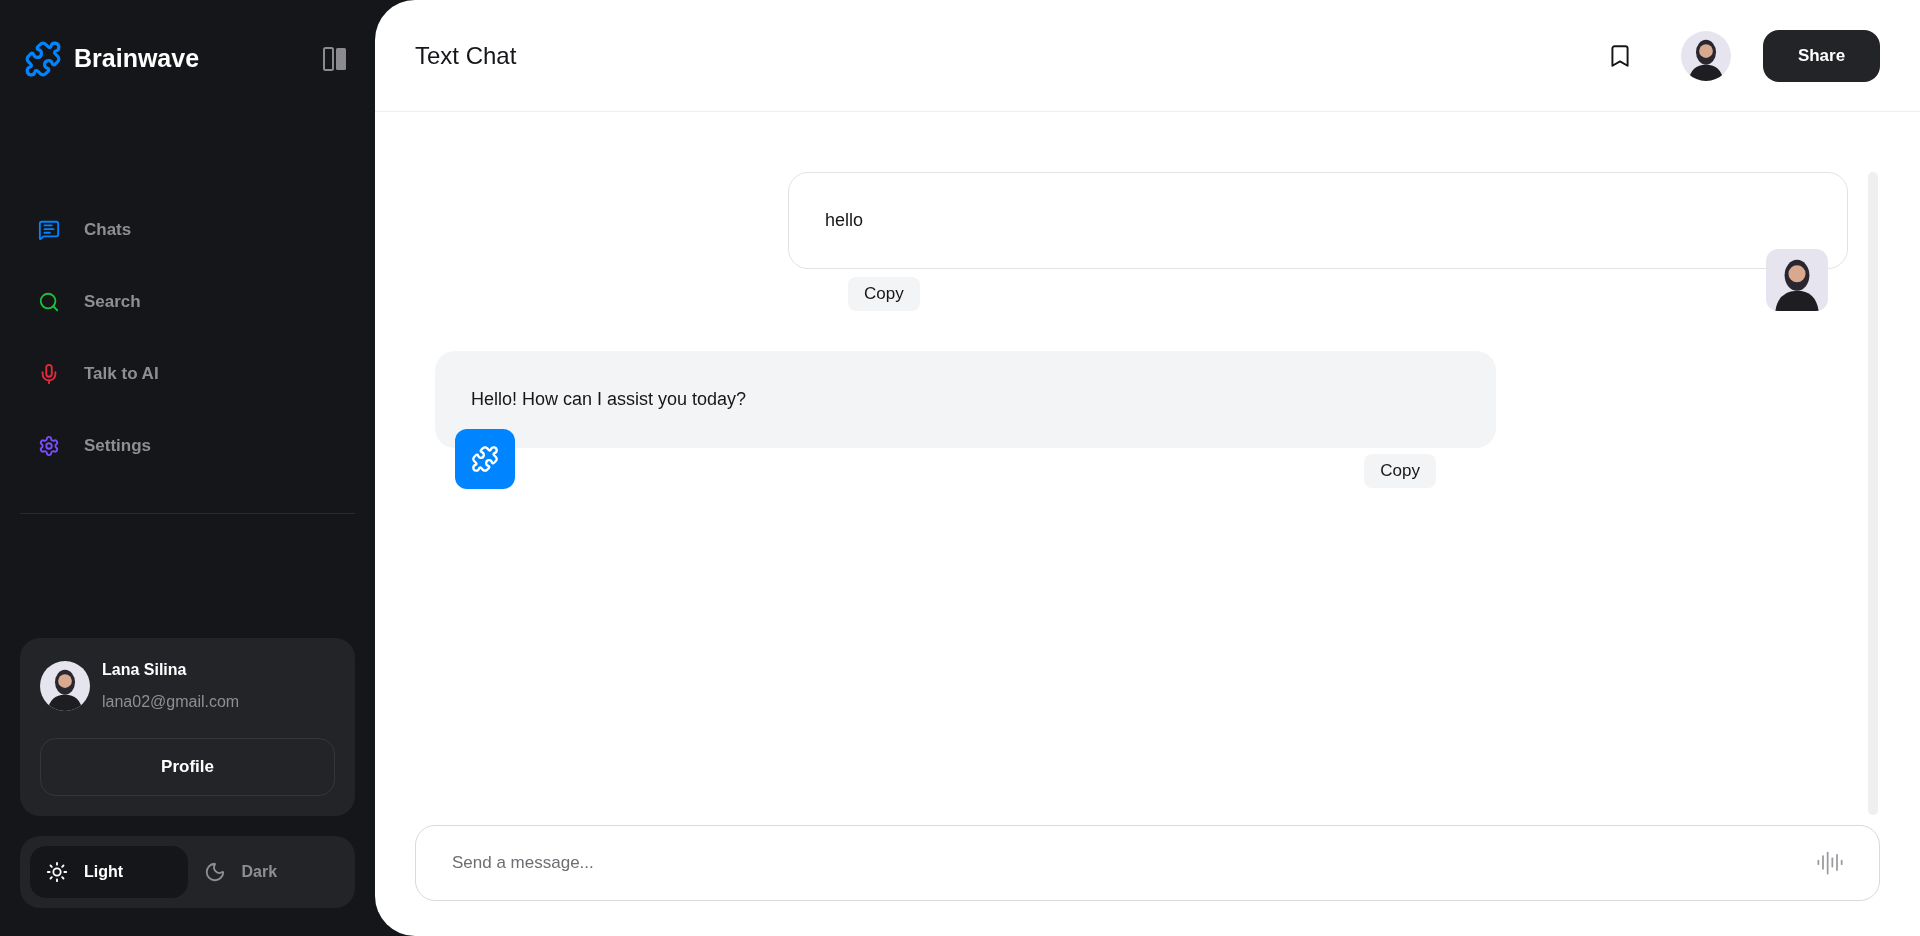 The width and height of the screenshot is (1920, 936). Describe the element at coordinates (1821, 55) in the screenshot. I see `share-button: Share` at that location.